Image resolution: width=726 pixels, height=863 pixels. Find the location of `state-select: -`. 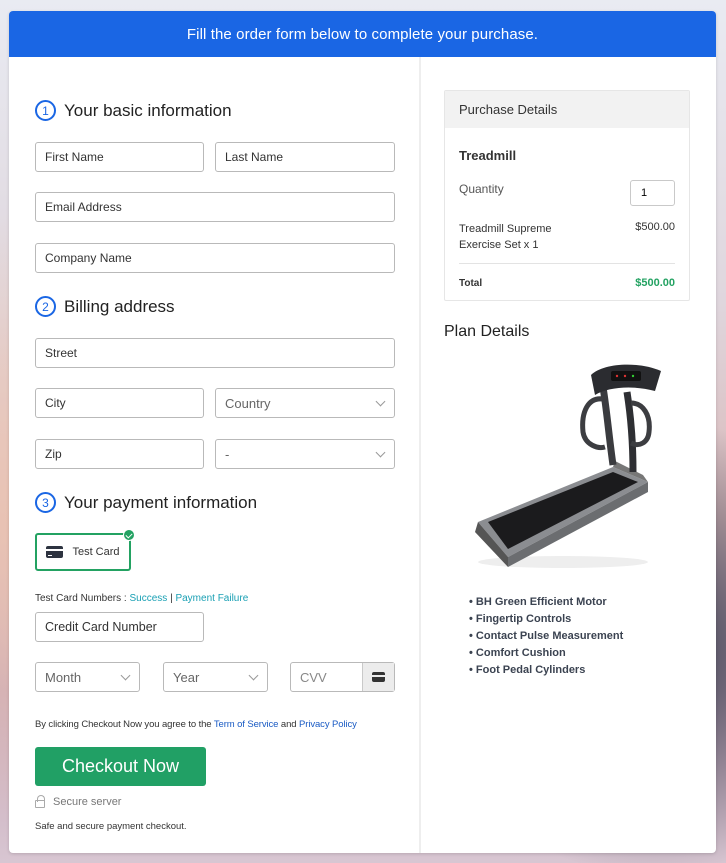

state-select: - is located at coordinates (305, 454).